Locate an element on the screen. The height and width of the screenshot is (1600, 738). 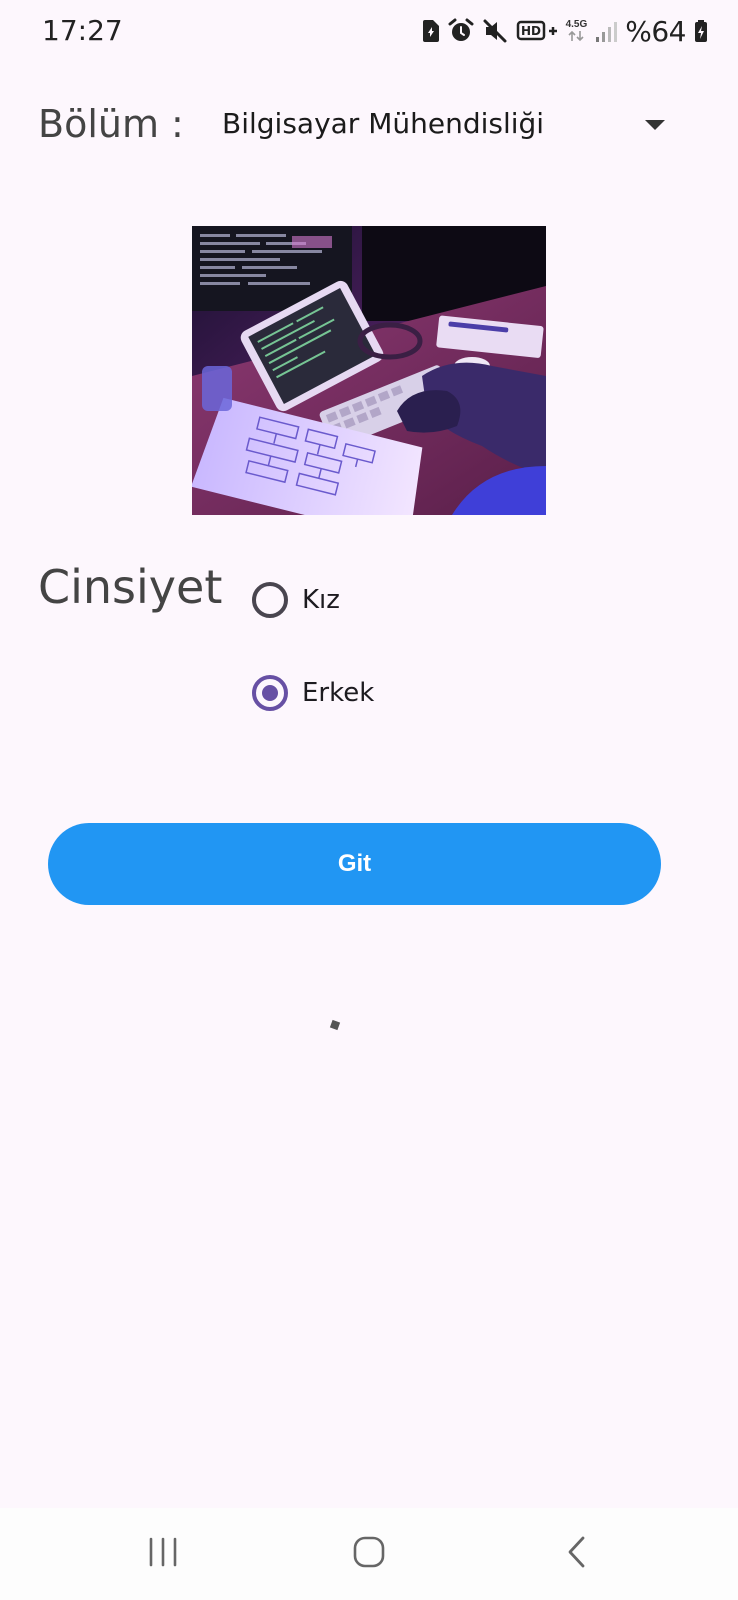
department-dropdown: Bilgisayar Mühendisliği is located at coordinates (445, 125).